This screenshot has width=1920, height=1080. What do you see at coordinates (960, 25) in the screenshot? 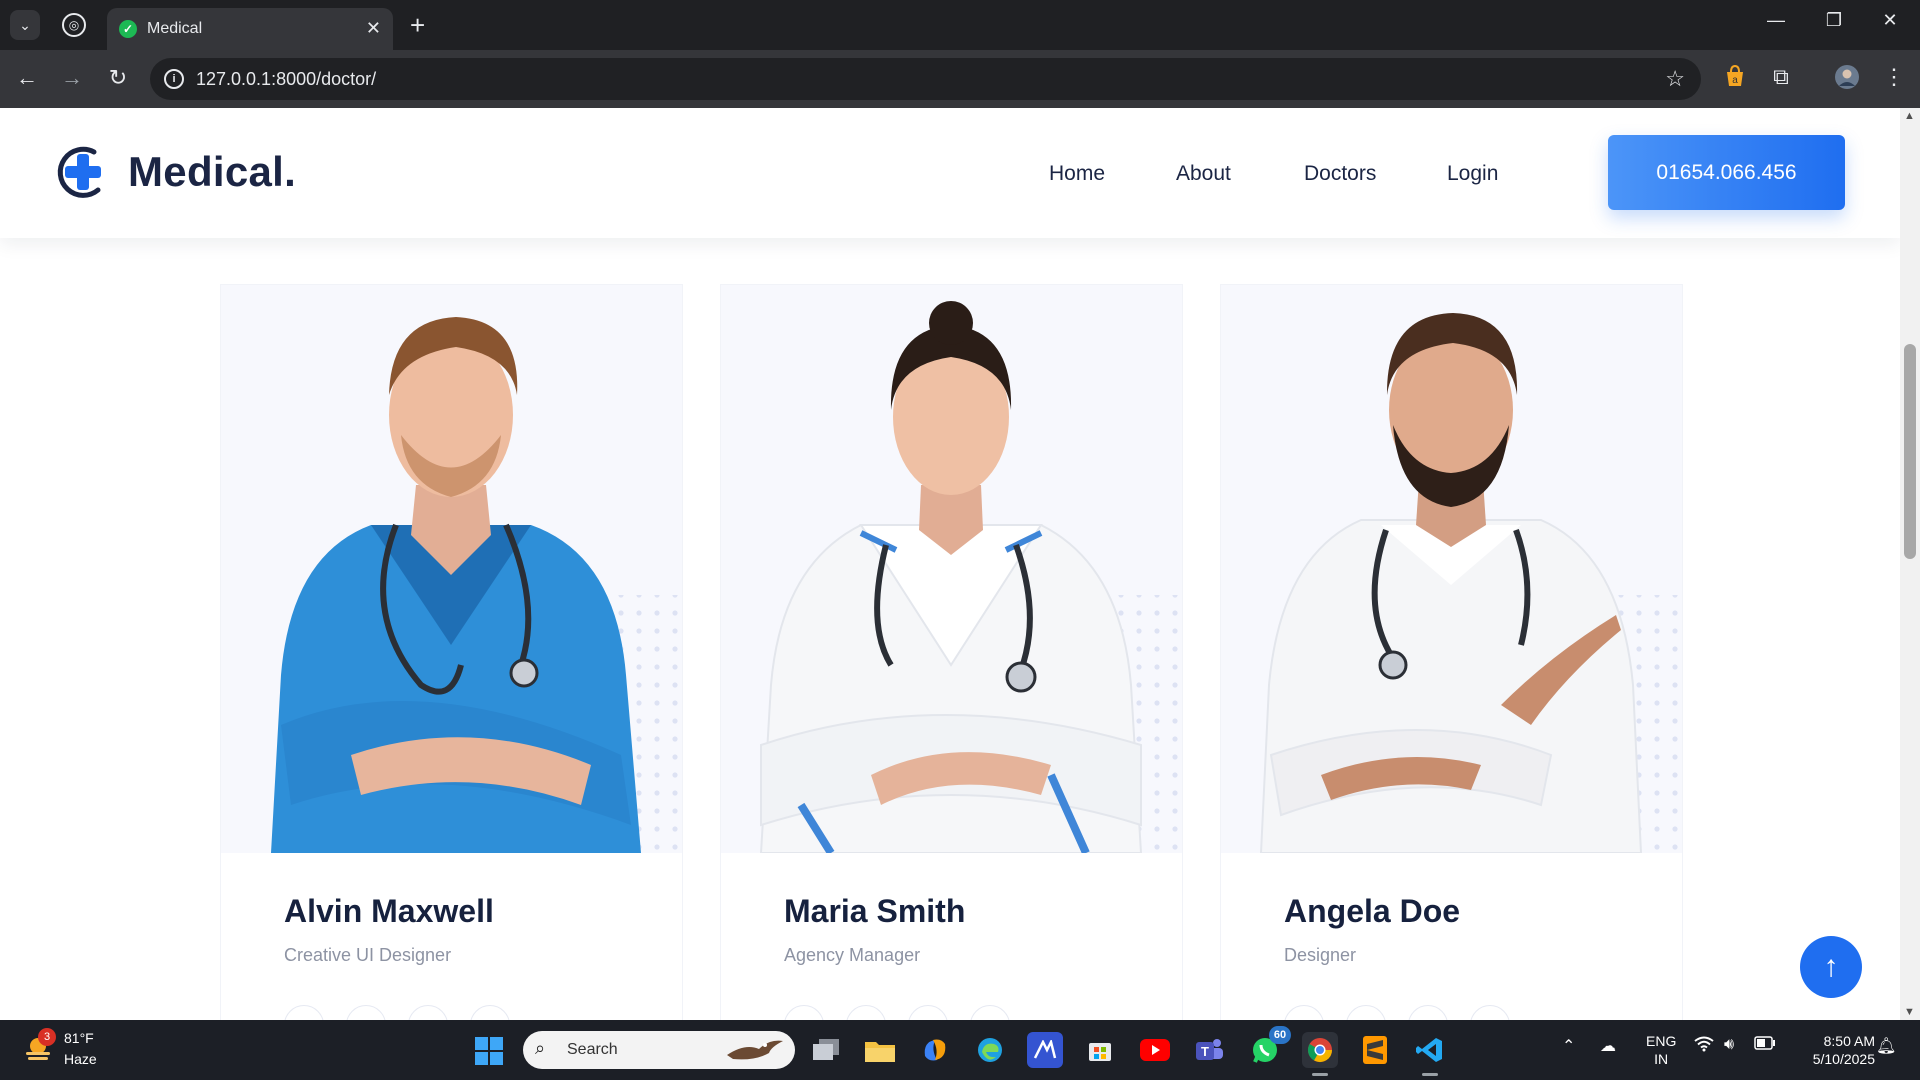
I see `browser-tab-bar: ⌄ ◎ ✓ Medical ✕ + — ❐ ✕` at bounding box center [960, 25].